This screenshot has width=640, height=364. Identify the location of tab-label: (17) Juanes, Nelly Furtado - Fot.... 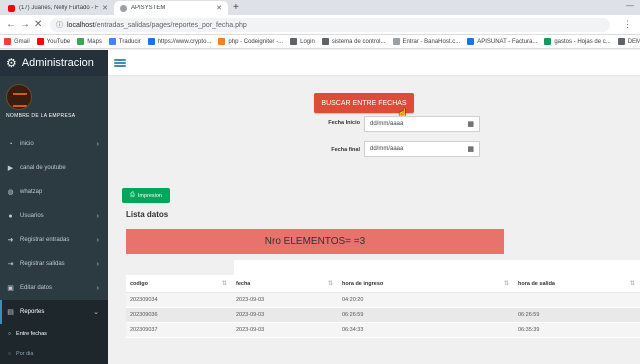
(59, 8).